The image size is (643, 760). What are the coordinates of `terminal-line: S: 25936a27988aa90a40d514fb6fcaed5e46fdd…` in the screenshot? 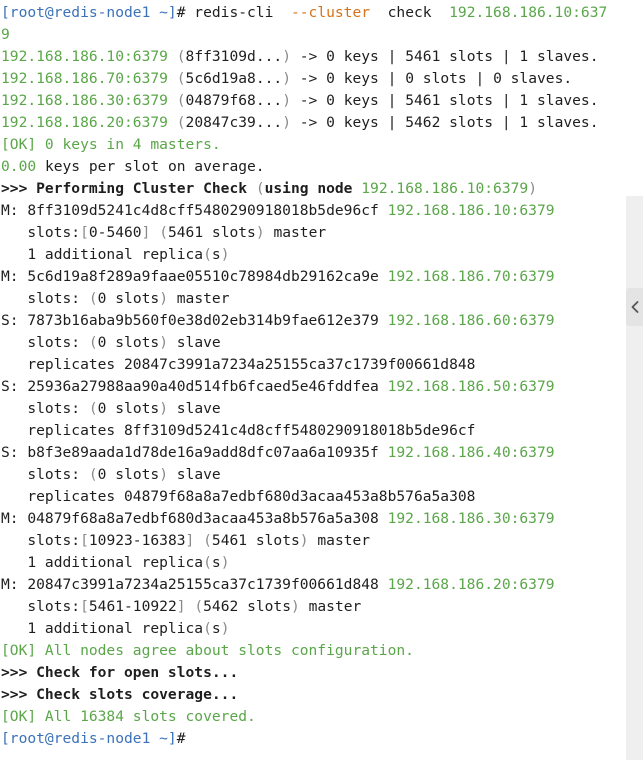 It's located at (321, 387).